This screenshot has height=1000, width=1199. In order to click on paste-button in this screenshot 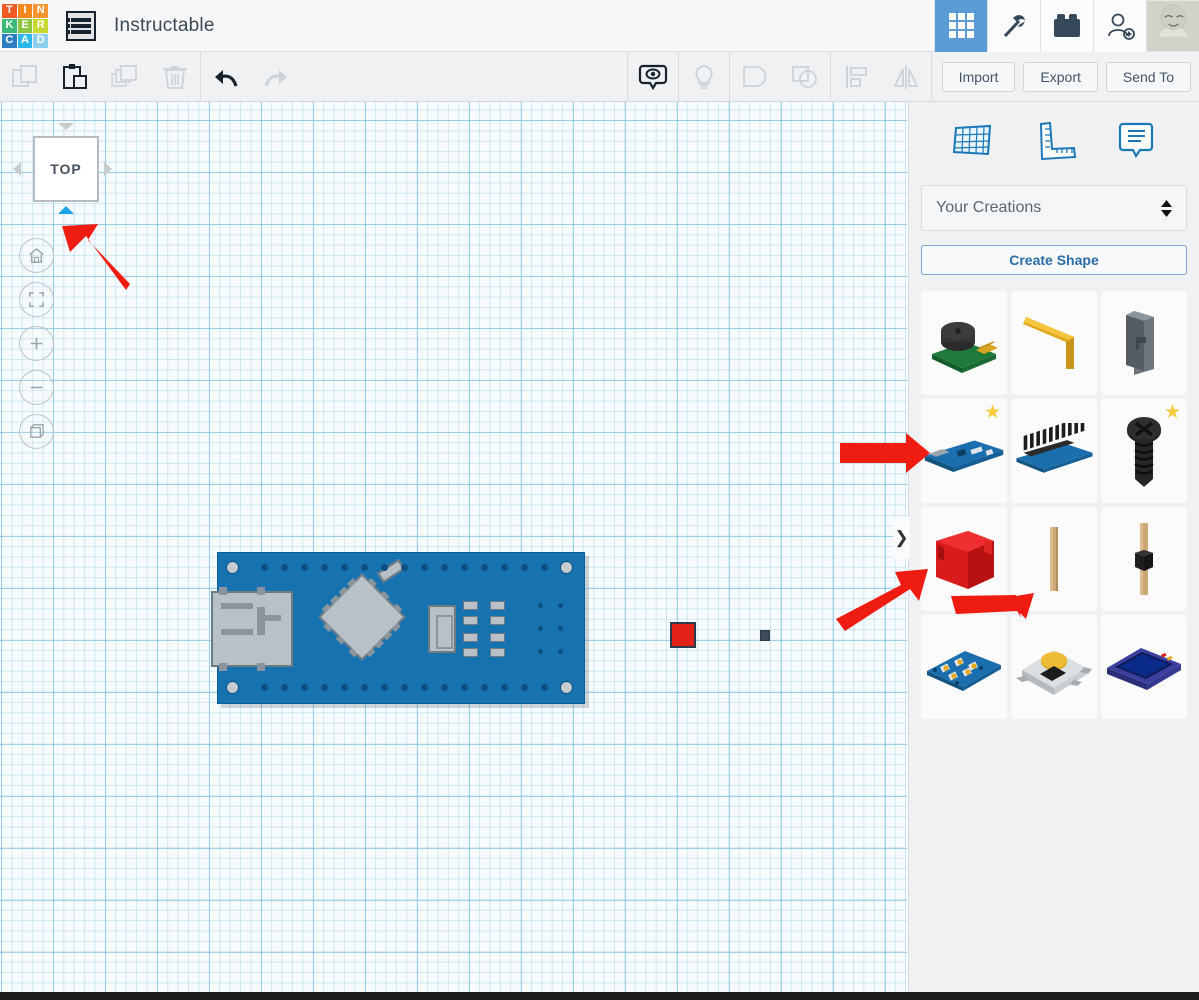, I will do `click(75, 77)`.